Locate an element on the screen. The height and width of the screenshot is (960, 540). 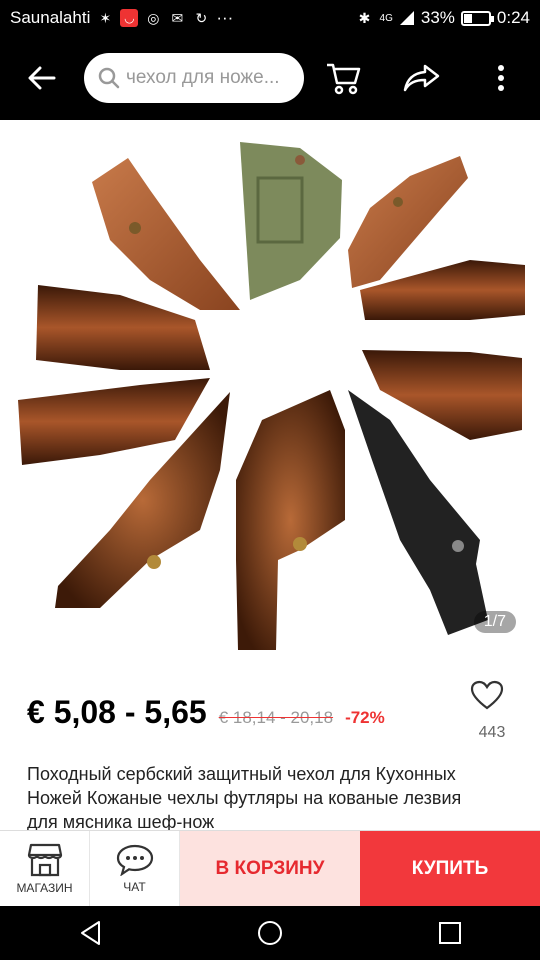
more-menu-button is located at coordinates (501, 78).